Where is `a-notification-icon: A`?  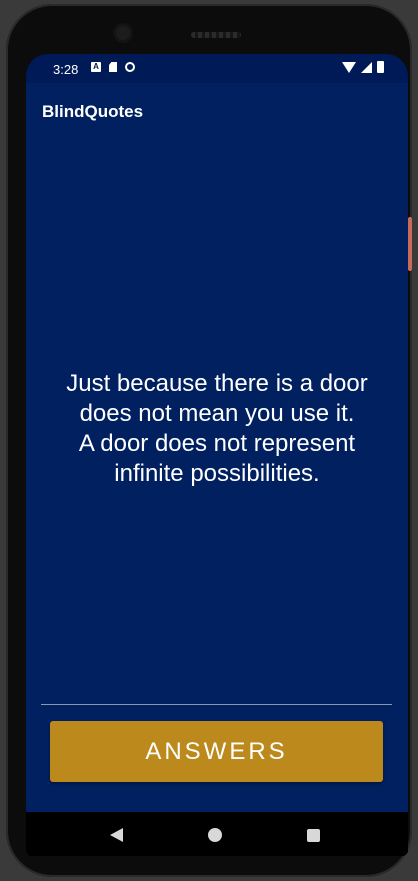
a-notification-icon: A is located at coordinates (96, 67).